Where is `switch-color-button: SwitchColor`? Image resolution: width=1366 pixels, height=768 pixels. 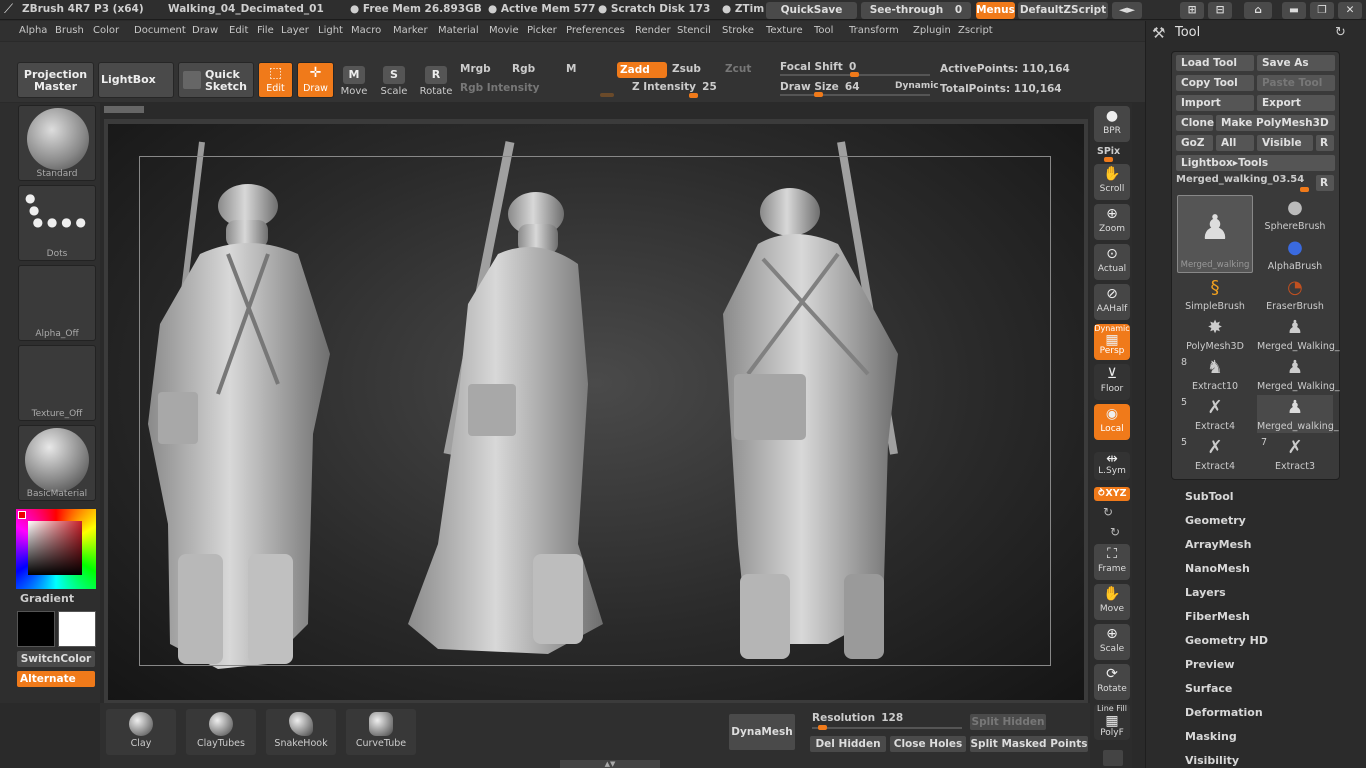
switch-color-button: SwitchColor is located at coordinates (56, 659).